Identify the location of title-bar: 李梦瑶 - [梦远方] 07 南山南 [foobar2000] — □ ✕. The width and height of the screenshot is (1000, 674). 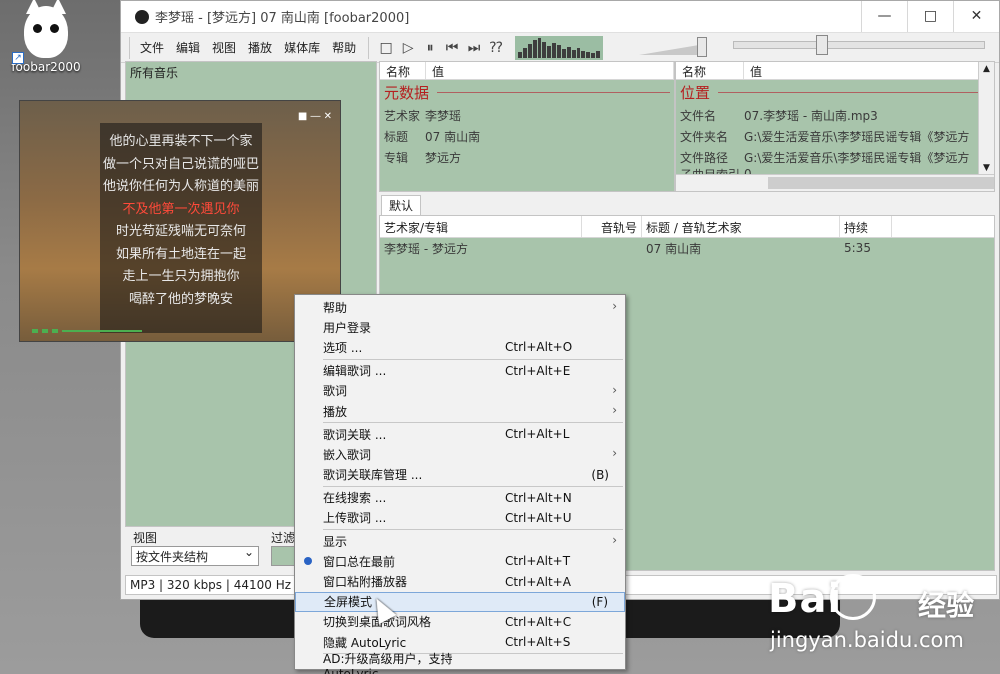
(560, 17).